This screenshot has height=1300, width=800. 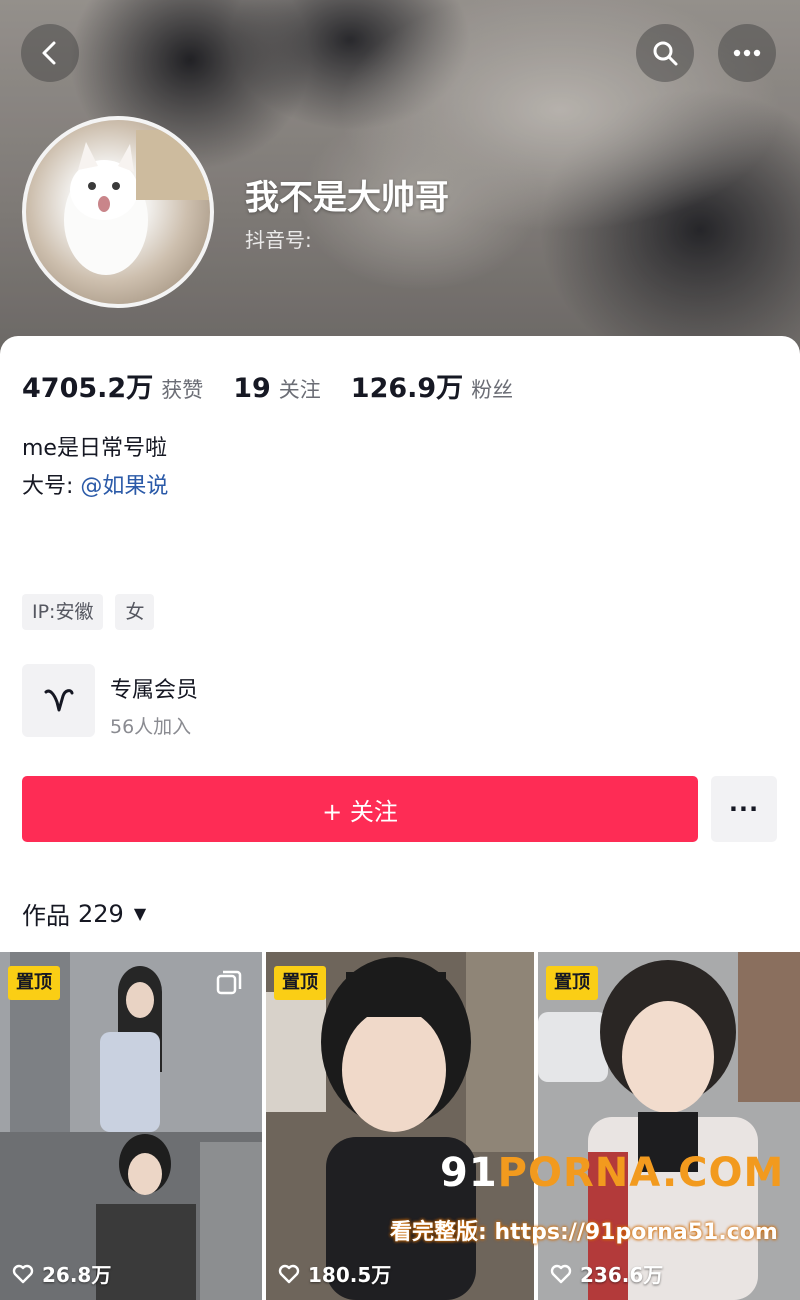 I want to click on douyin-id-label: 抖音号:, so click(x=278, y=238).